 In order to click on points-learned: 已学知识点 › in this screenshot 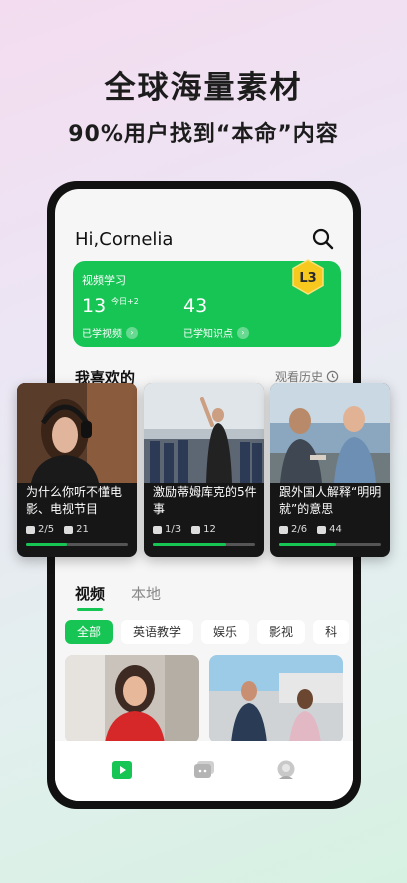, I will do `click(216, 332)`.